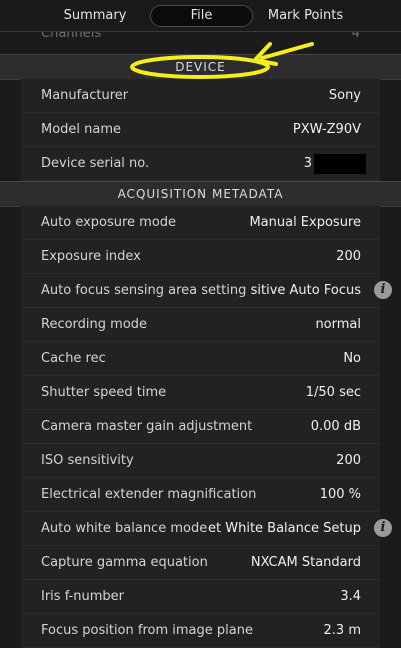 This screenshot has height=648, width=401. Describe the element at coordinates (104, 392) in the screenshot. I see `row-label: Shutter speed time` at that location.